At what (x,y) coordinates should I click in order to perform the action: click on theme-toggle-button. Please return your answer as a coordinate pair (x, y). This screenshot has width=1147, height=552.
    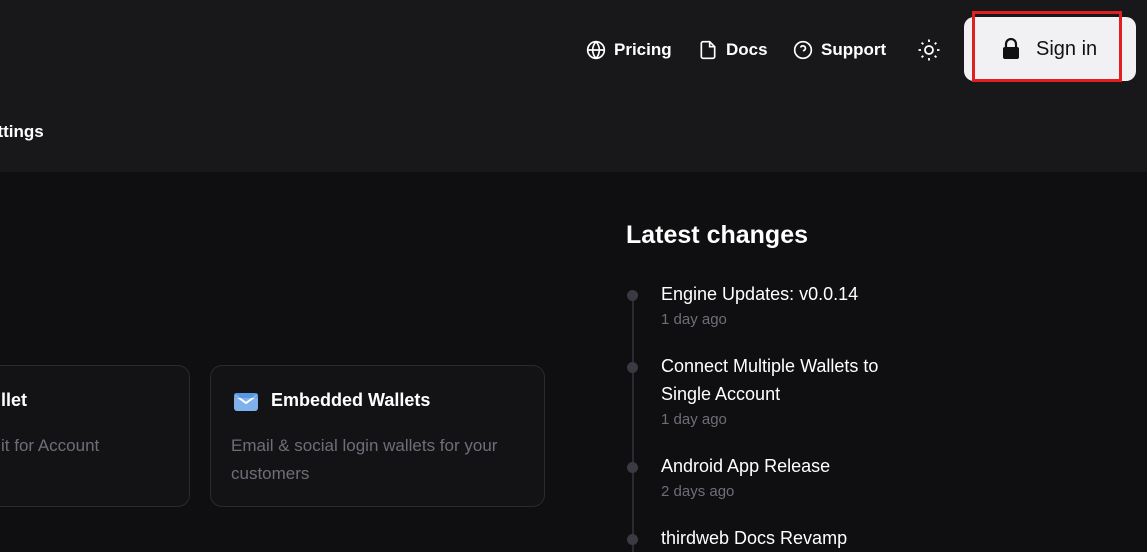
    Looking at the image, I should click on (929, 50).